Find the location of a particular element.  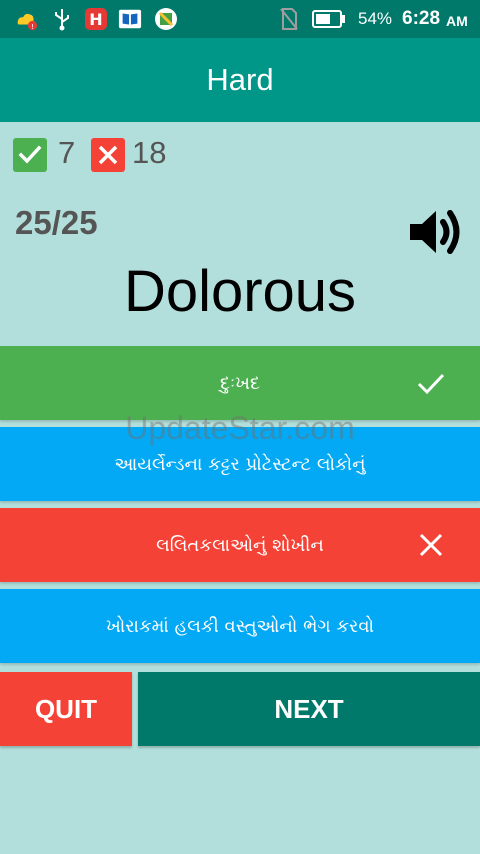

clock-ampm: AM is located at coordinates (457, 21).